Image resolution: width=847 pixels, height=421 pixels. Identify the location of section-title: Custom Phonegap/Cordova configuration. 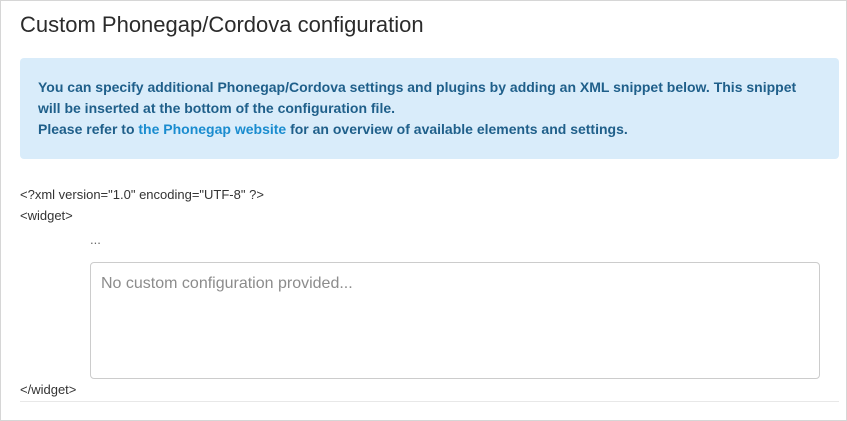
(222, 24).